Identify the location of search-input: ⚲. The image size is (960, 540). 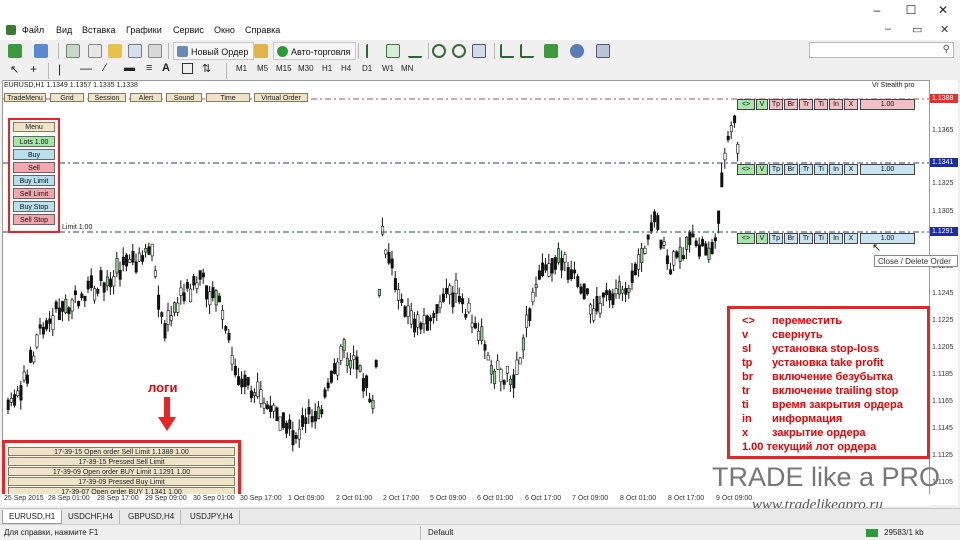
(881, 50).